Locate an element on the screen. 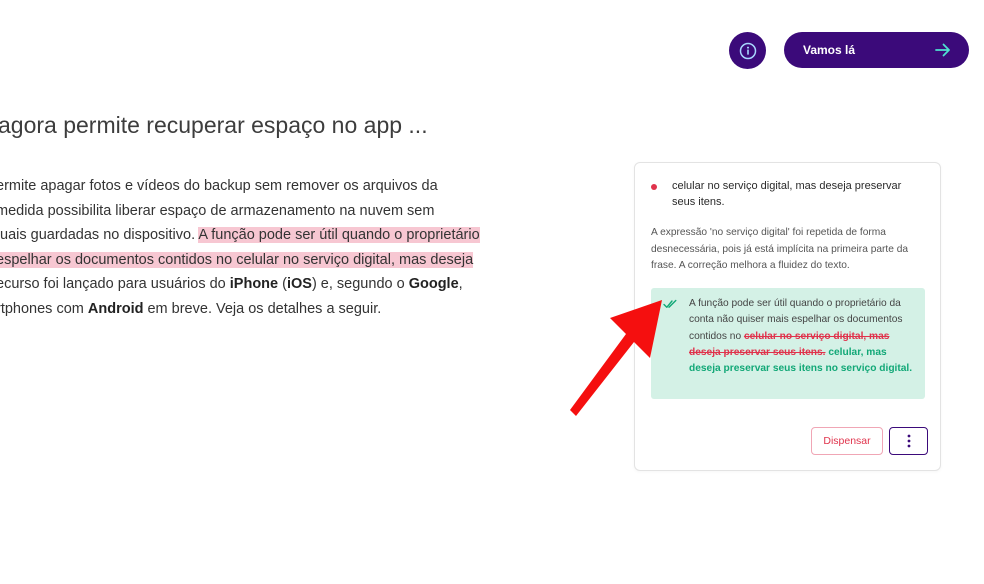 Image resolution: width=984 pixels, height=584 pixels. issue-indicator-dot is located at coordinates (654, 187).